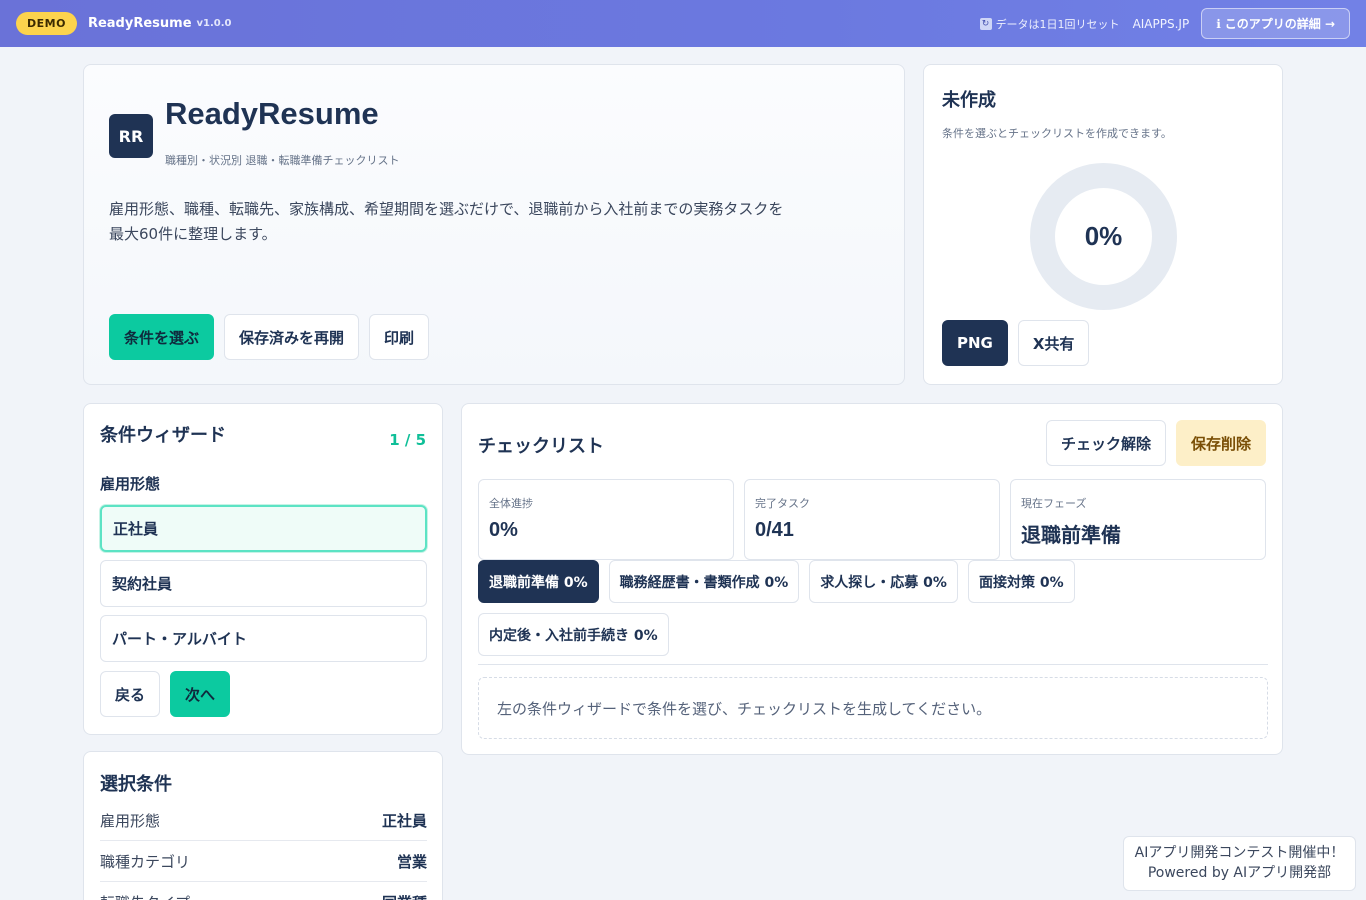 The width and height of the screenshot is (1366, 900). I want to click on progress-card: 未作成 条件を選ぶとチェックリストを作成できます。 0% PNG X共有, so click(1103, 224).